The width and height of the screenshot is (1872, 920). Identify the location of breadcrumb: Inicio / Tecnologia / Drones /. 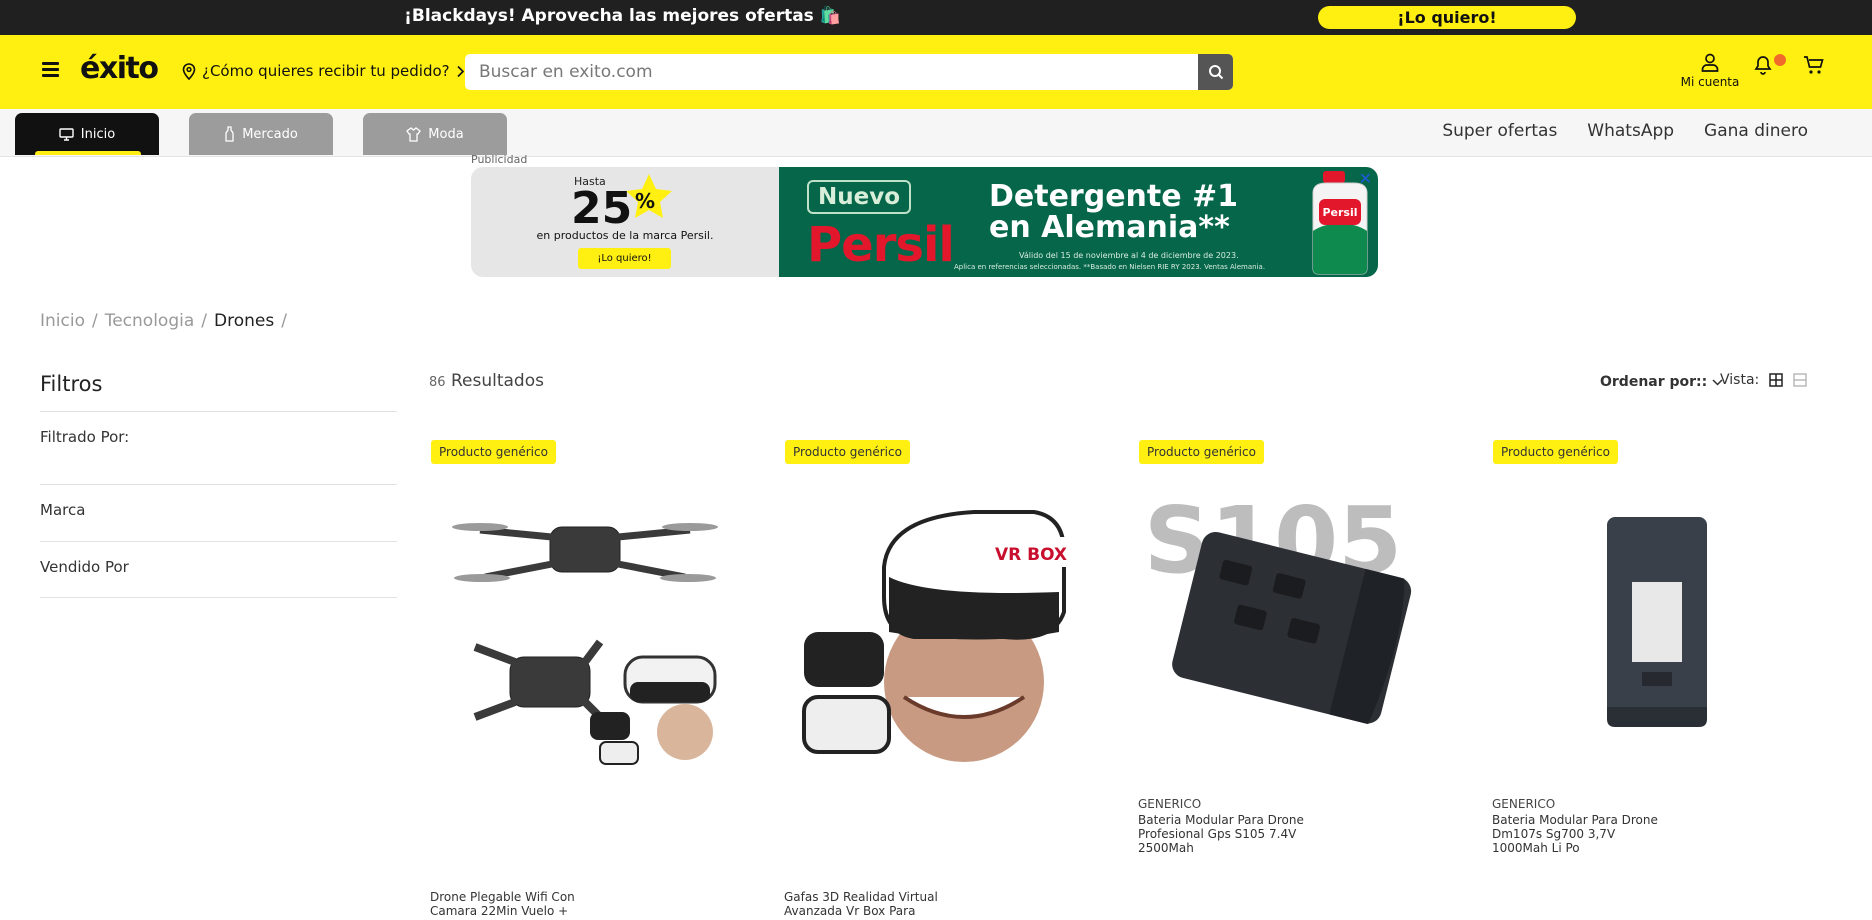
(163, 321).